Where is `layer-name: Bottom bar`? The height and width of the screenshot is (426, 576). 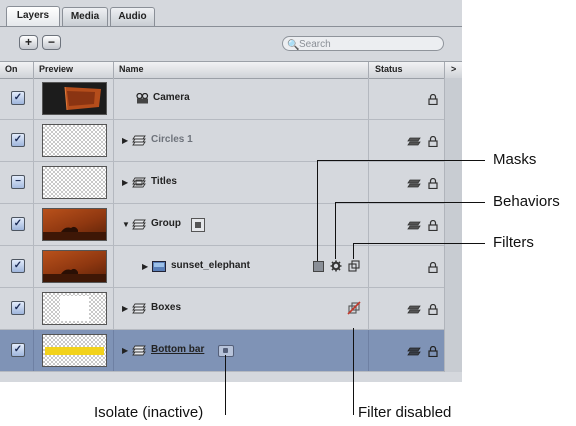 layer-name: Bottom bar is located at coordinates (177, 349).